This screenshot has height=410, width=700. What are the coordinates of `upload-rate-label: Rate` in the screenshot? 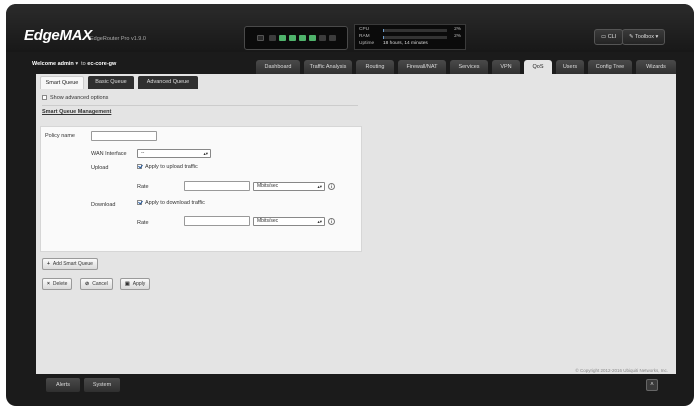 It's located at (143, 187).